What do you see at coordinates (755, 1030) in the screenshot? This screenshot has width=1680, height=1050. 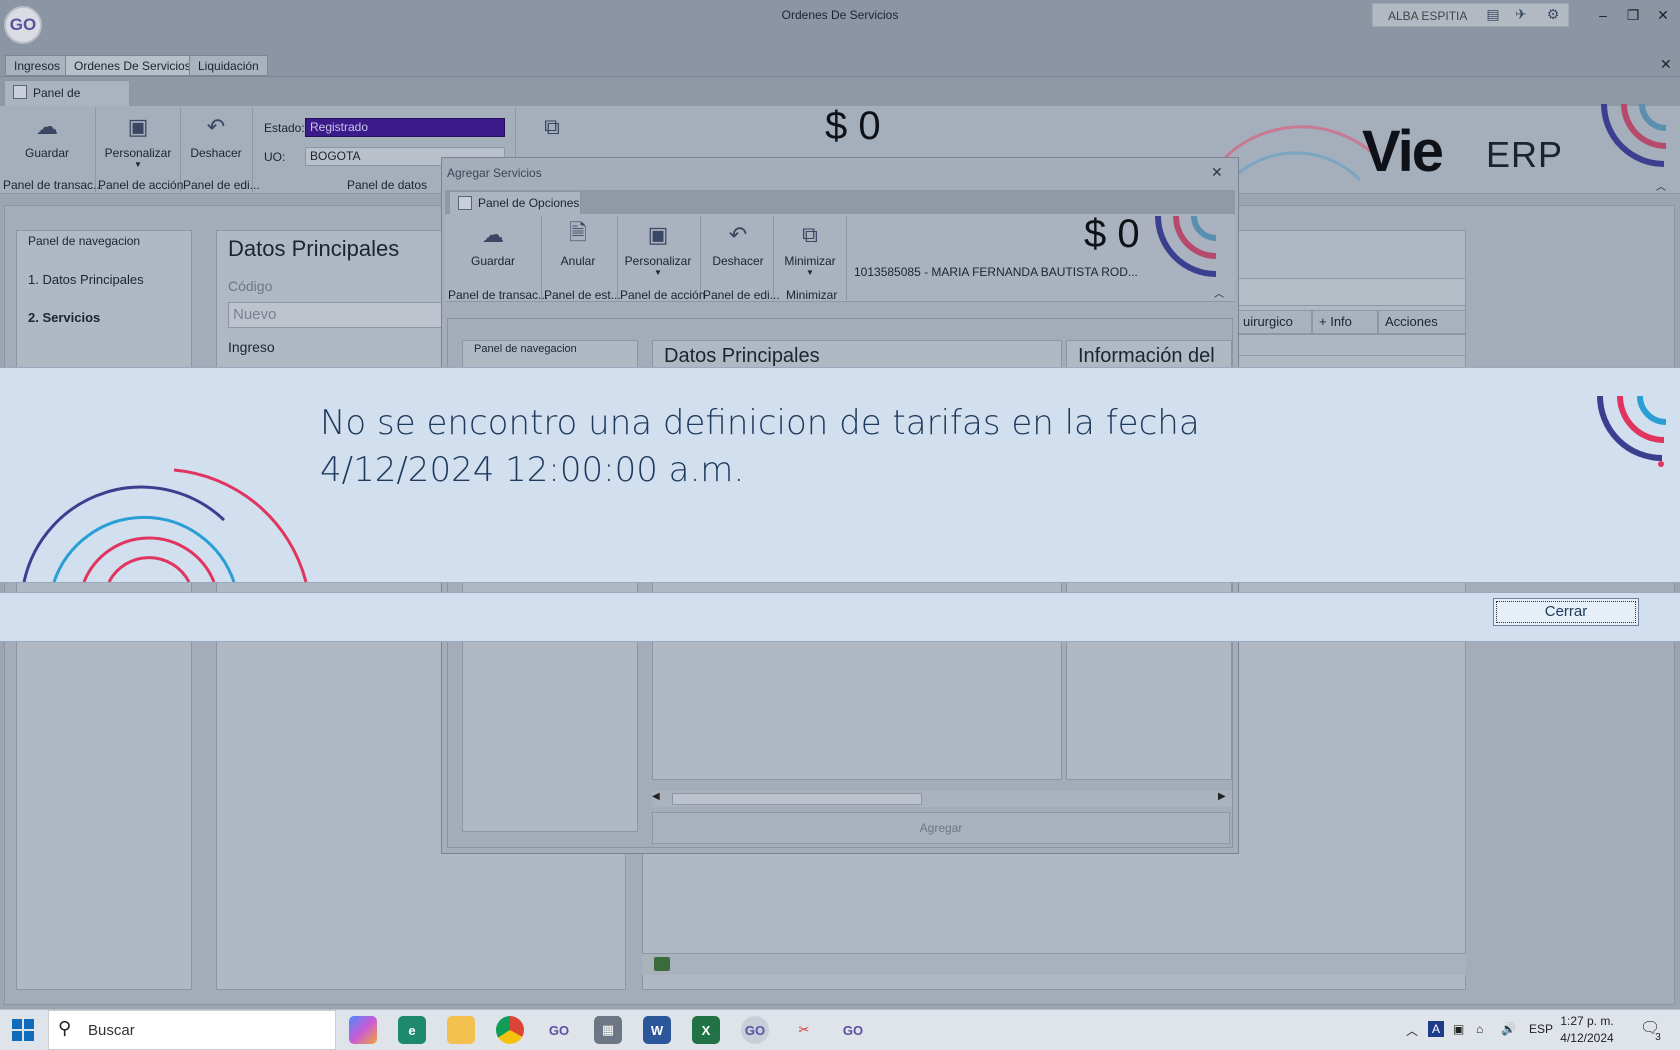 I see `go-app-active-icon: GO` at bounding box center [755, 1030].